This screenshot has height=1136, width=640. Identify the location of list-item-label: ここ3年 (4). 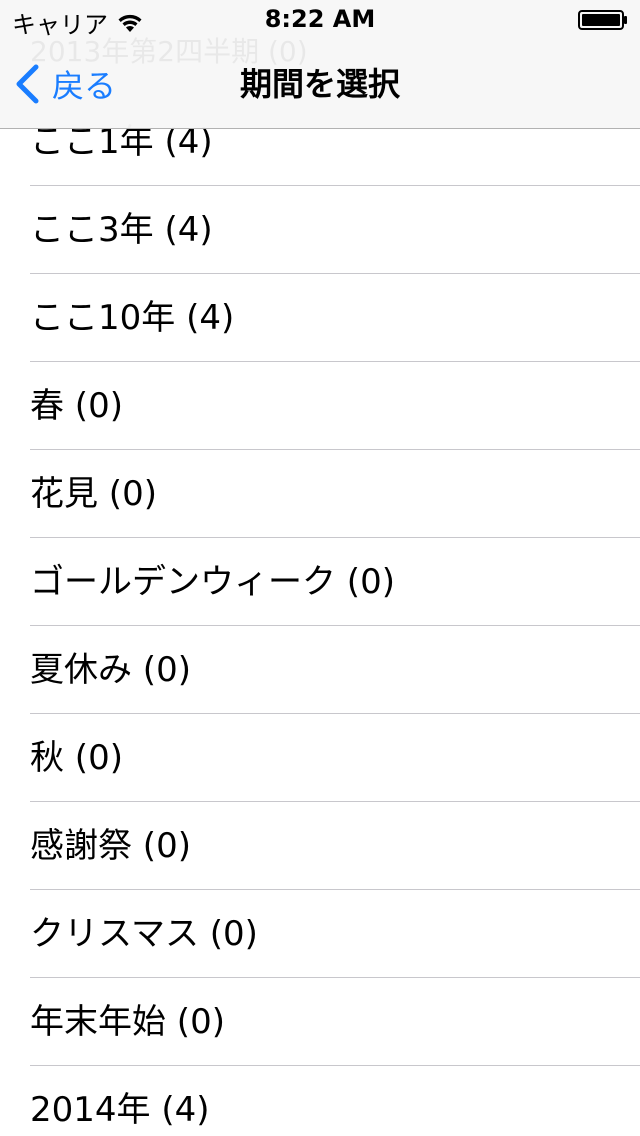
(121, 230).